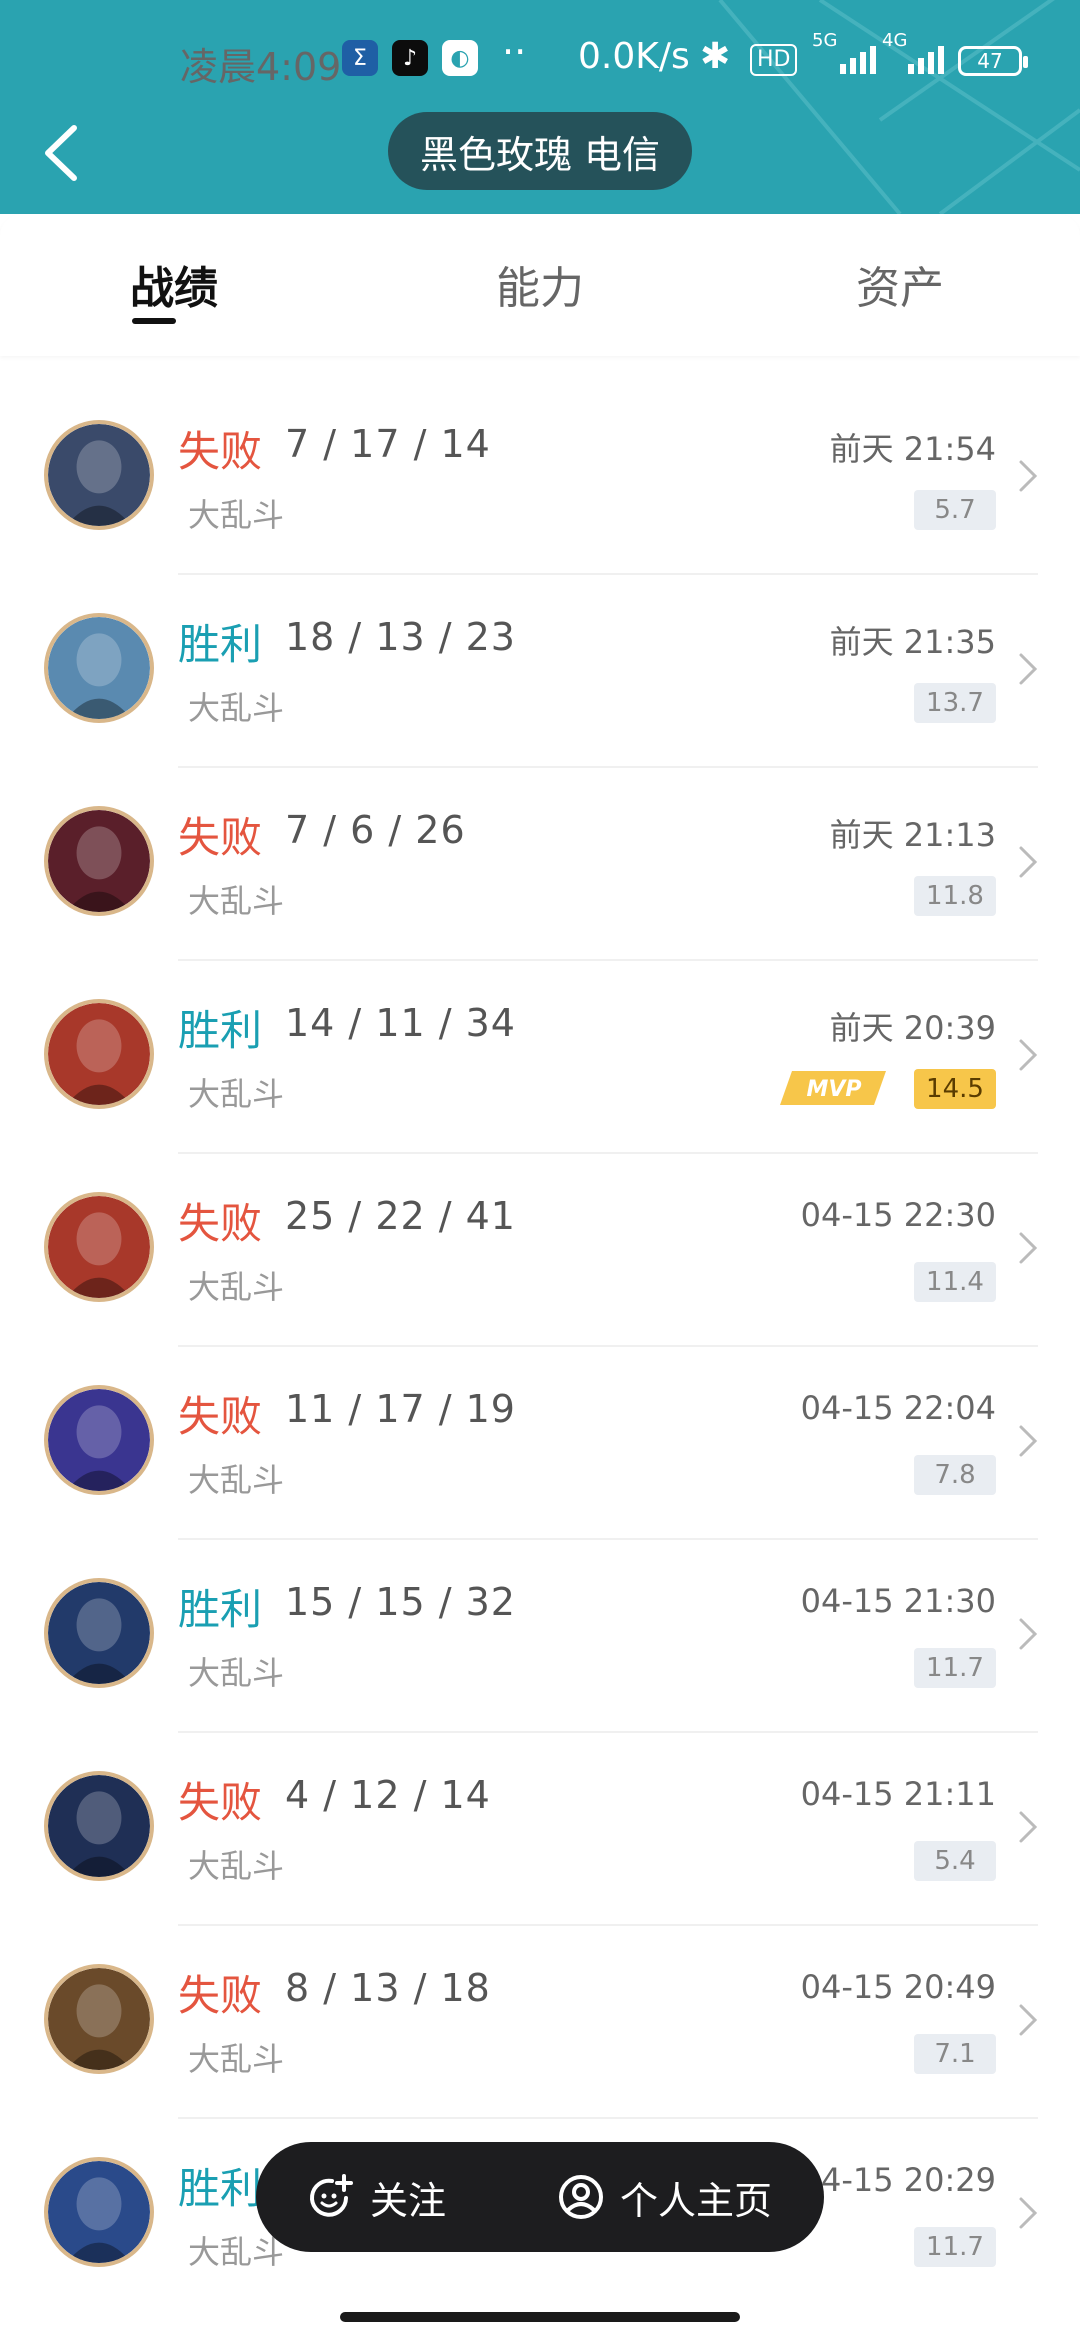 This screenshot has height=2340, width=1080. What do you see at coordinates (898, 1408) in the screenshot?
I see `match-time: 04-15 22:04` at bounding box center [898, 1408].